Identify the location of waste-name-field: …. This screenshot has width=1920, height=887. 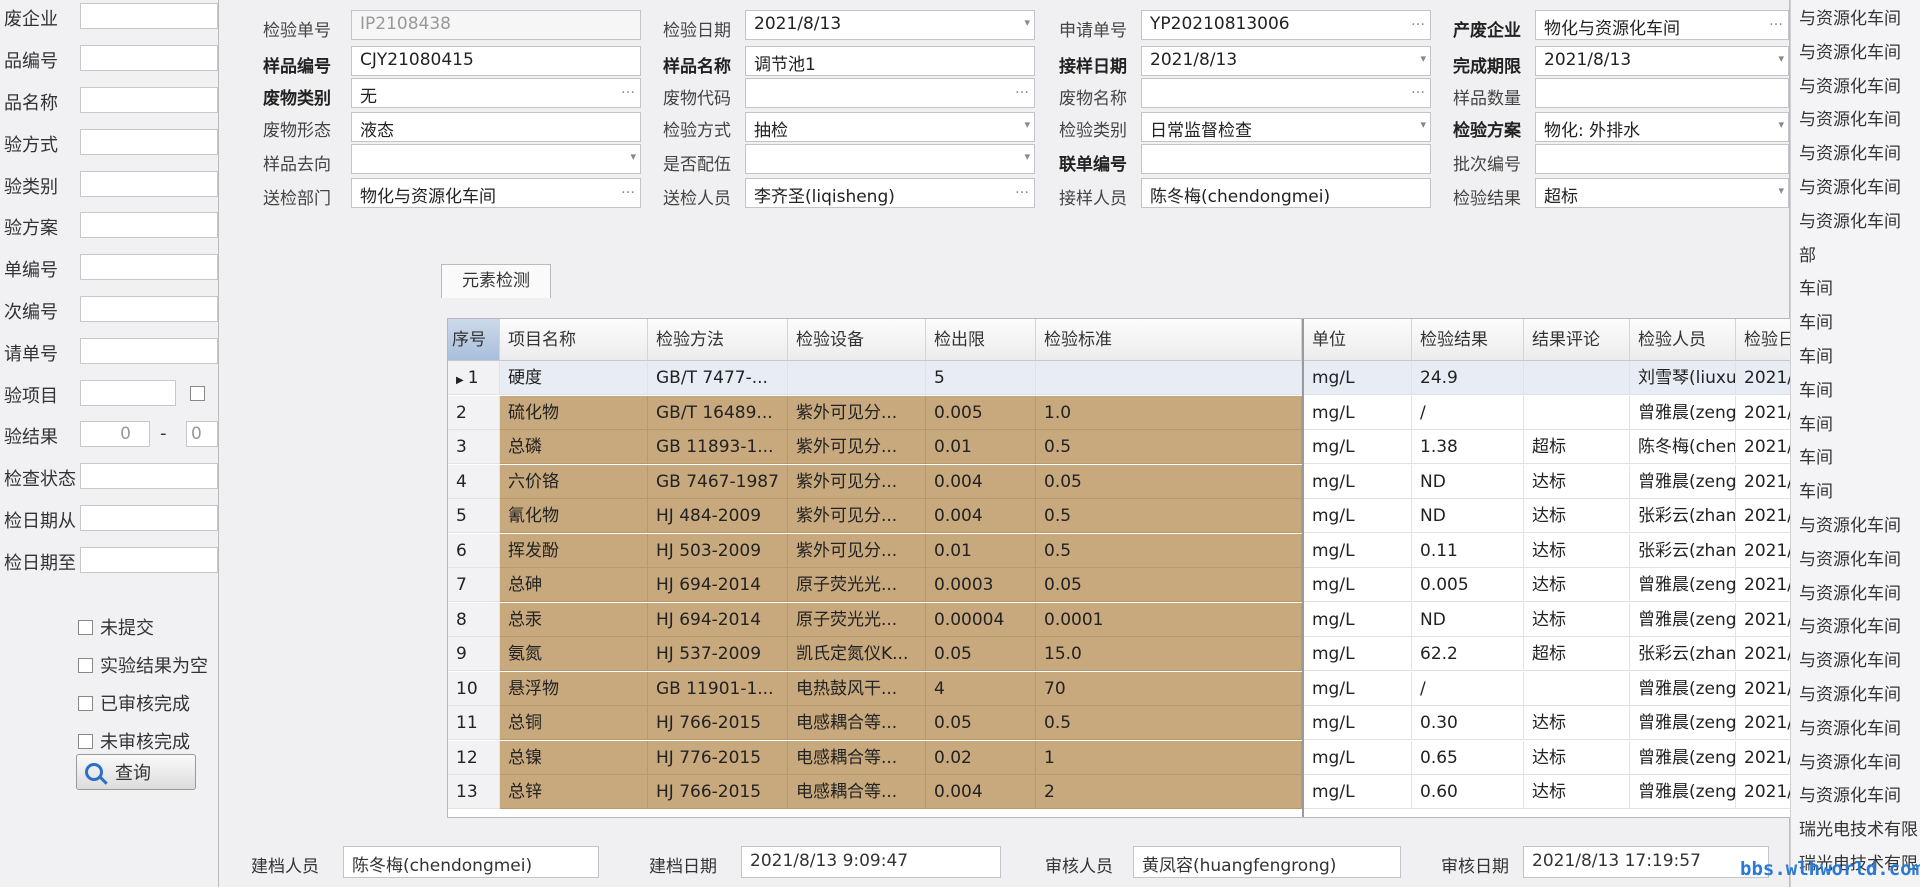
(1286, 93).